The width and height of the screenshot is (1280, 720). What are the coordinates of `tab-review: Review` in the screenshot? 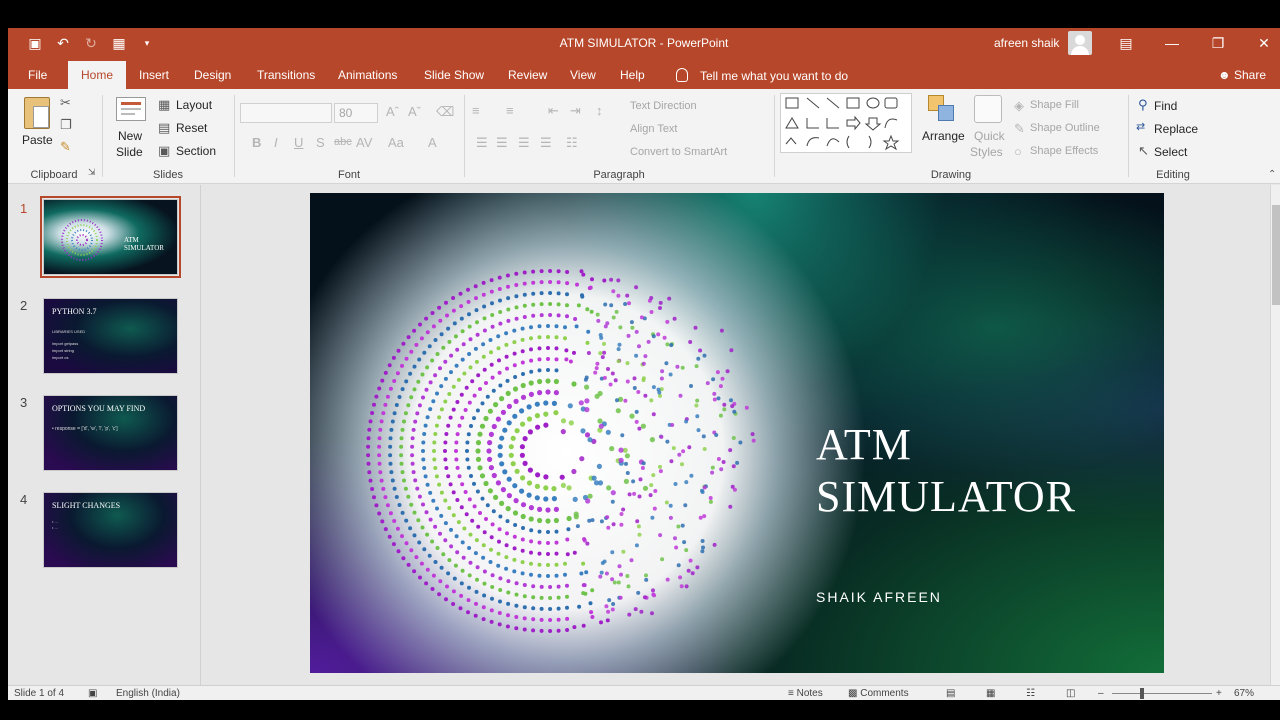 It's located at (527, 75).